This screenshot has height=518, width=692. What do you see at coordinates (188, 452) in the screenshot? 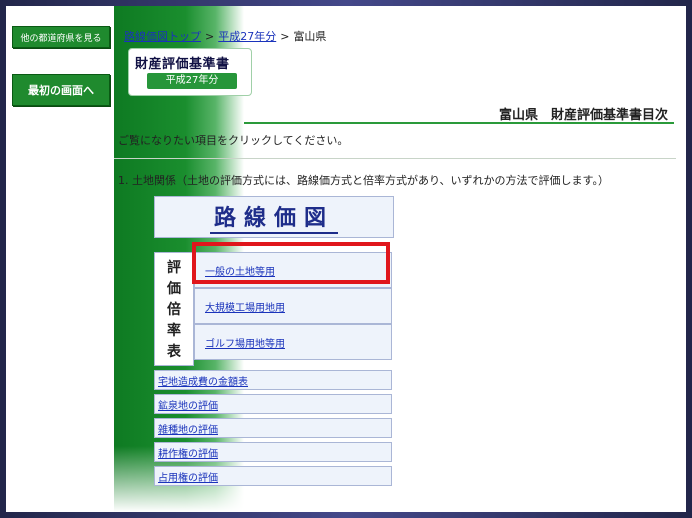
I see `link-label: 耕作権の評価` at bounding box center [188, 452].